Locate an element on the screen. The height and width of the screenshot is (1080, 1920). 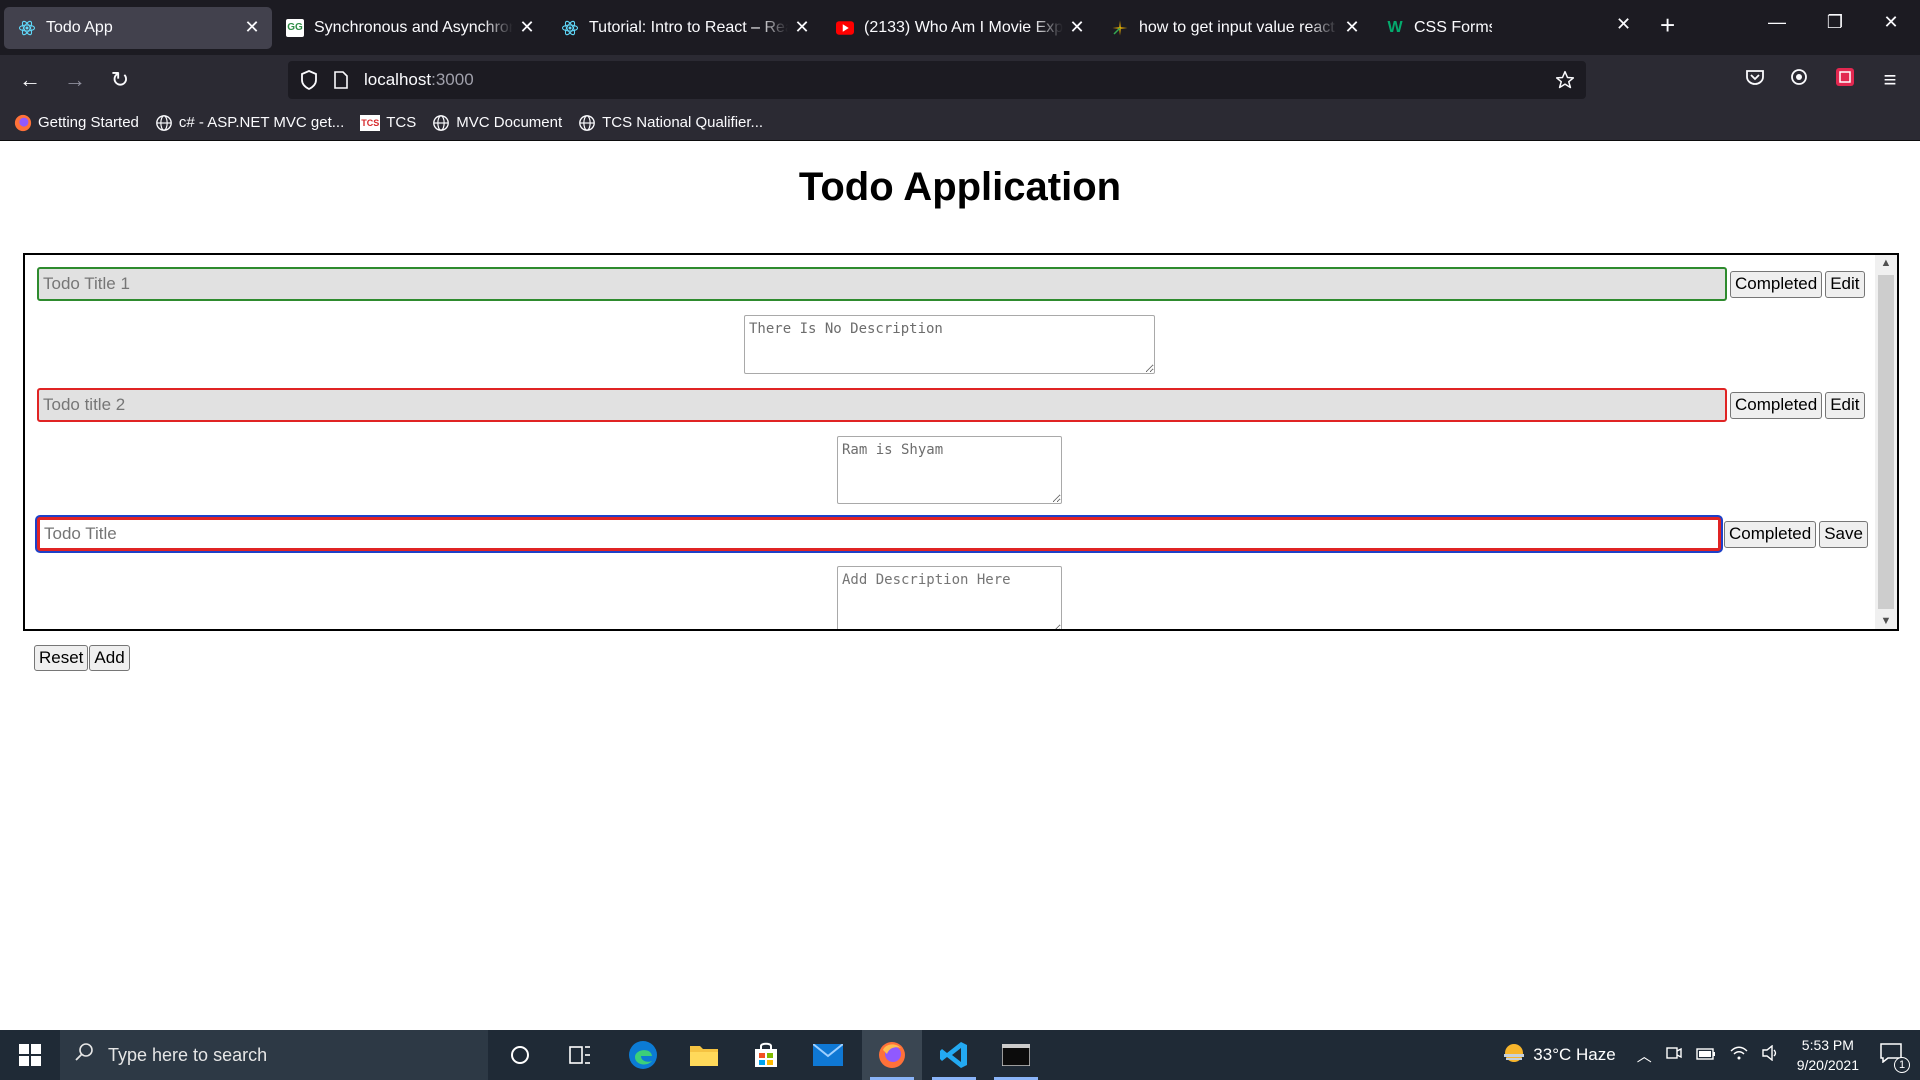
meet-now-icon is located at coordinates (1674, 1055).